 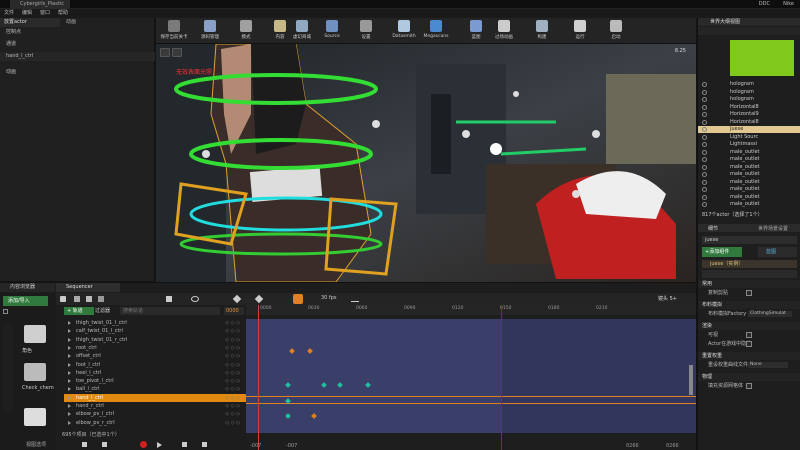 What do you see at coordinates (749, 31) in the screenshot?
I see `outliner-search` at bounding box center [749, 31].